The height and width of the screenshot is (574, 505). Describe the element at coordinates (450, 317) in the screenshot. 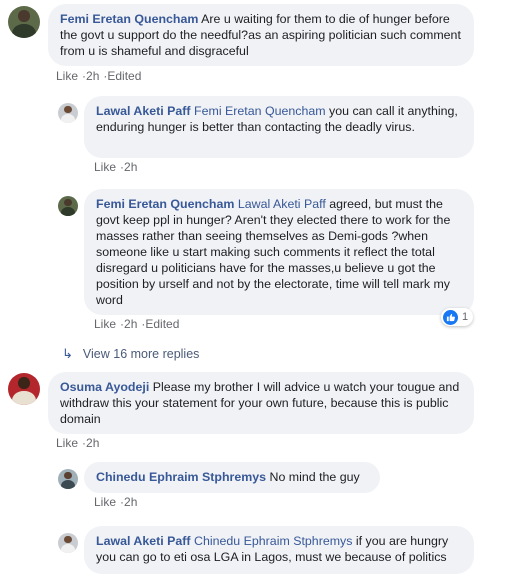

I see `like-reaction-icon` at that location.